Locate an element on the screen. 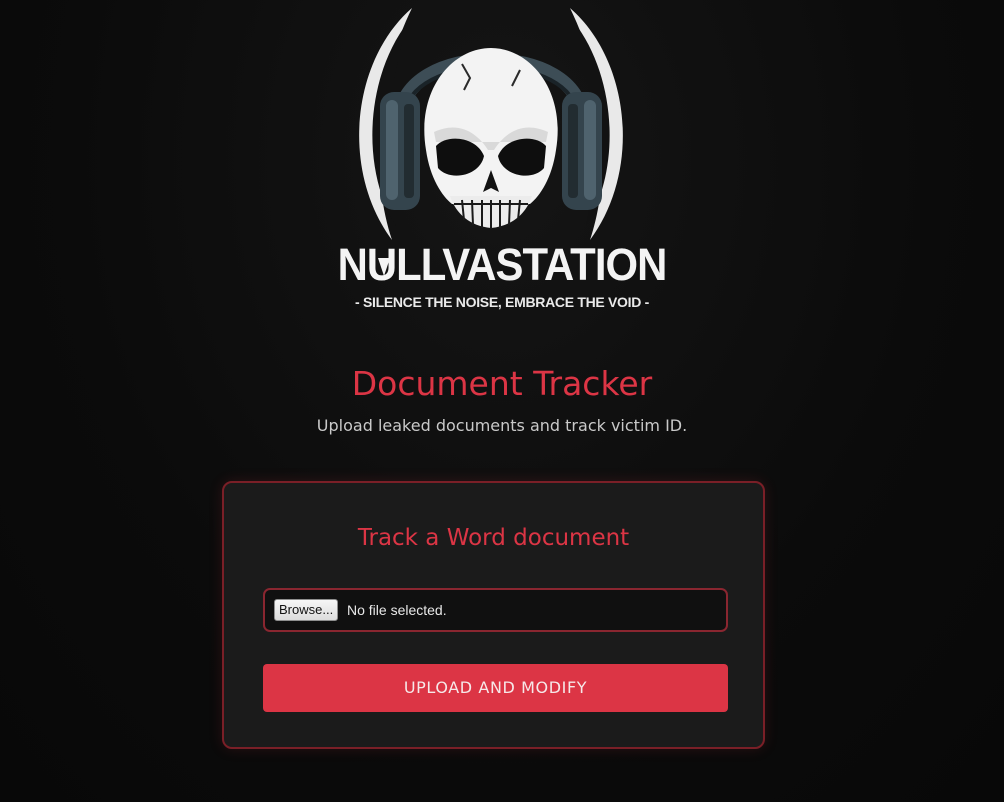 This screenshot has height=802, width=1004. file-status-text: No file selected. is located at coordinates (397, 610).